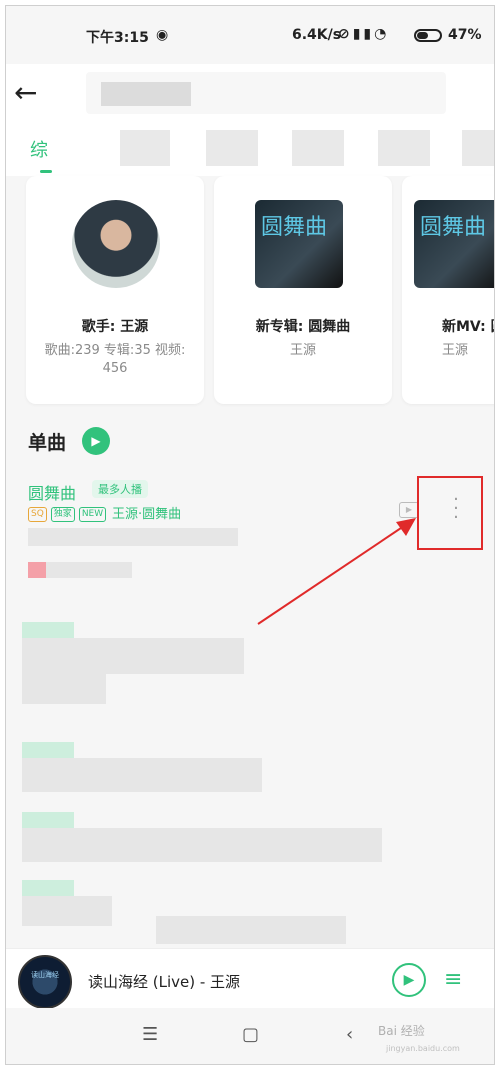 This screenshot has width=500, height=1070. Describe the element at coordinates (250, 978) in the screenshot. I see `mini-player: 读山海经 读山海经 (Live) - 王源 ▶ ≡` at that location.